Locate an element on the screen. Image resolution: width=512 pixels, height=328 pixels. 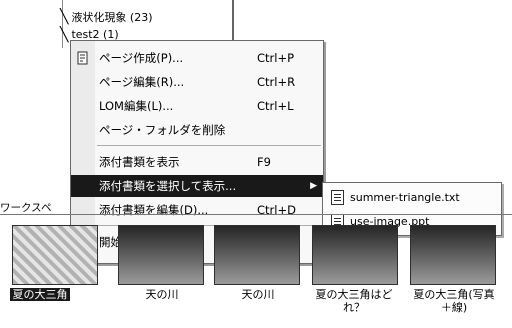
menu-item-delete-page-folder: ページ・フォルダを削除 is located at coordinates (197, 130).